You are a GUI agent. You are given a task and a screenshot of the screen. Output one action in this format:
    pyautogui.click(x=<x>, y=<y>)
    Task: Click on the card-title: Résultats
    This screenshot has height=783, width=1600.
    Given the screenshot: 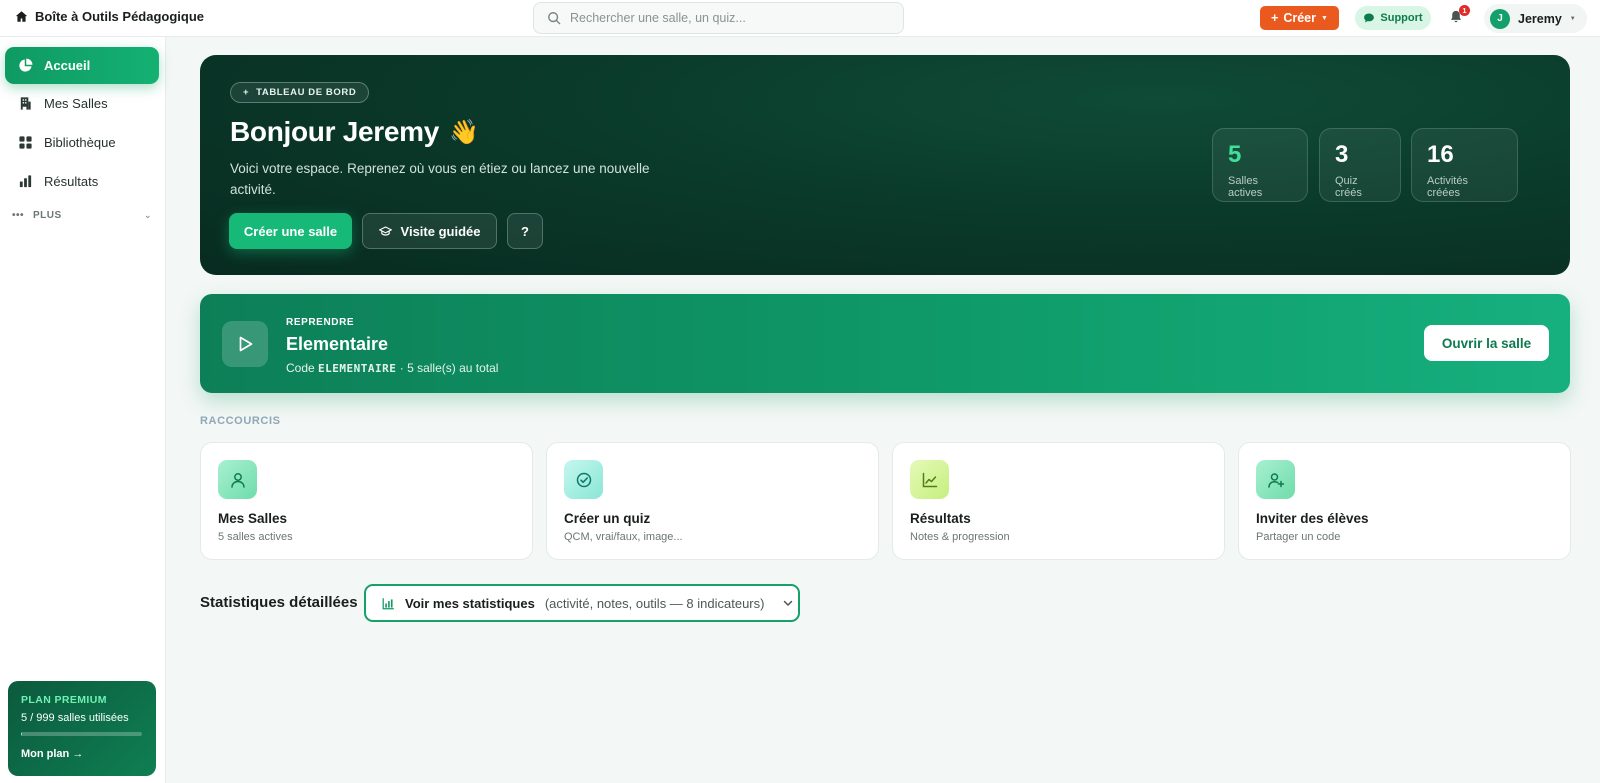 What is the action you would take?
    pyautogui.click(x=940, y=518)
    